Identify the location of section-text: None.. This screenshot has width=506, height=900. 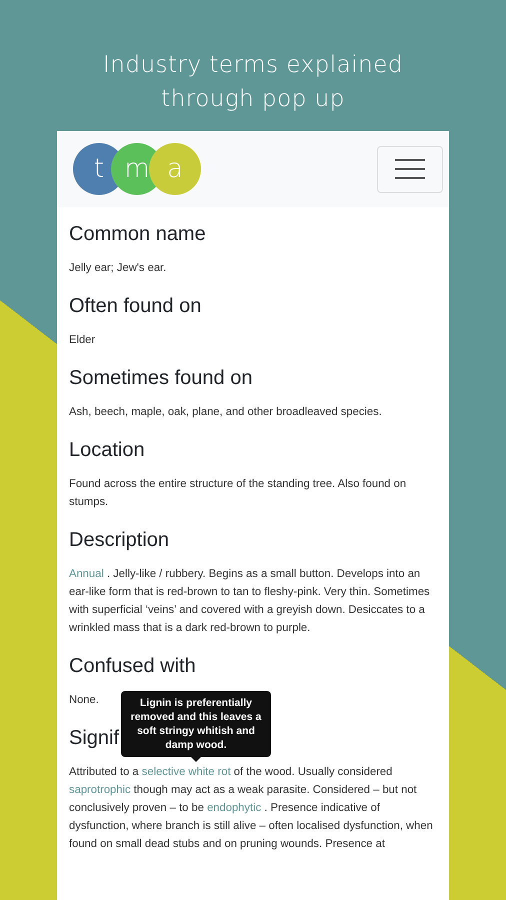
(84, 700).